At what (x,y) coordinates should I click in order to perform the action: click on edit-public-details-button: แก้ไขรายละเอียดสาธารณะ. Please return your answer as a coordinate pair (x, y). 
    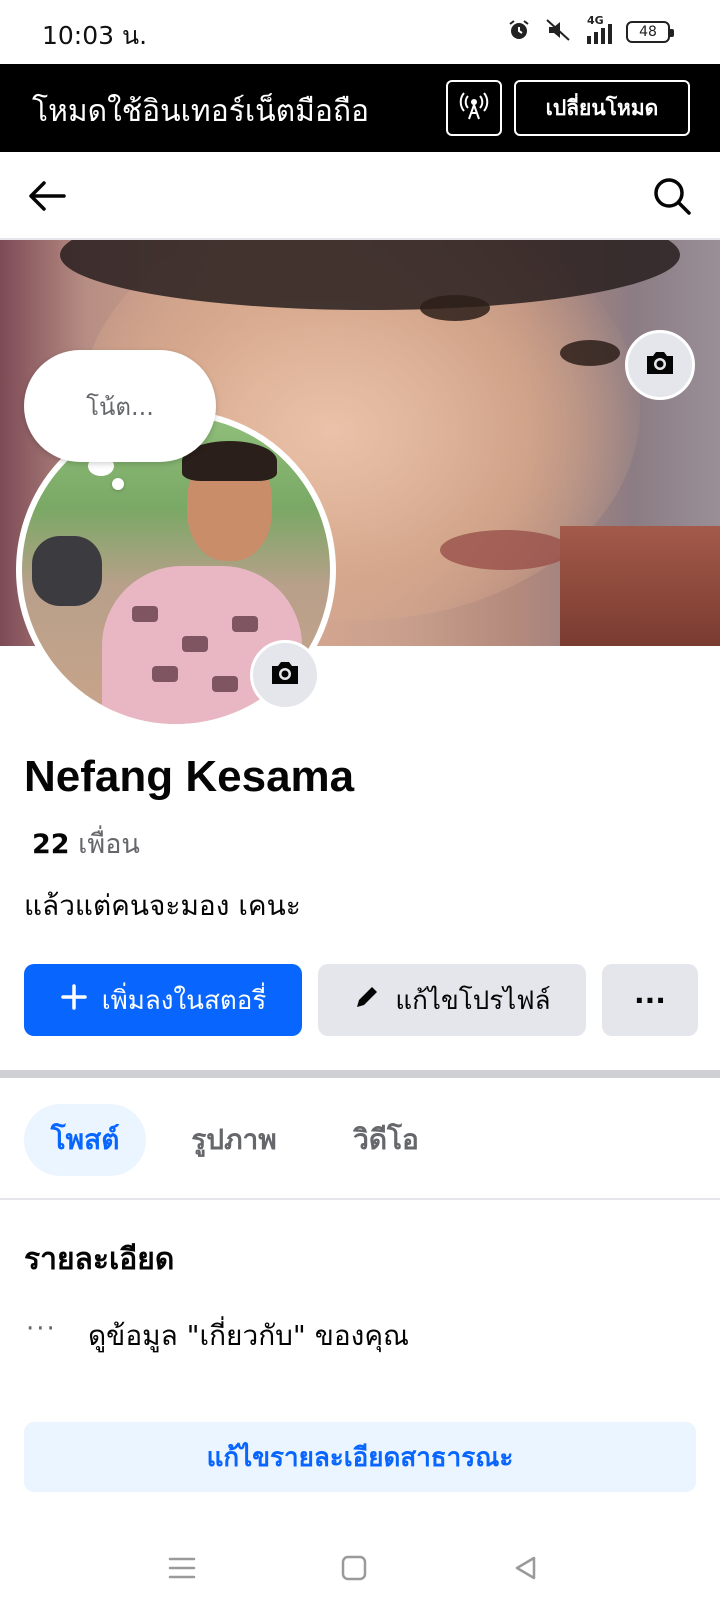
    Looking at the image, I should click on (360, 1457).